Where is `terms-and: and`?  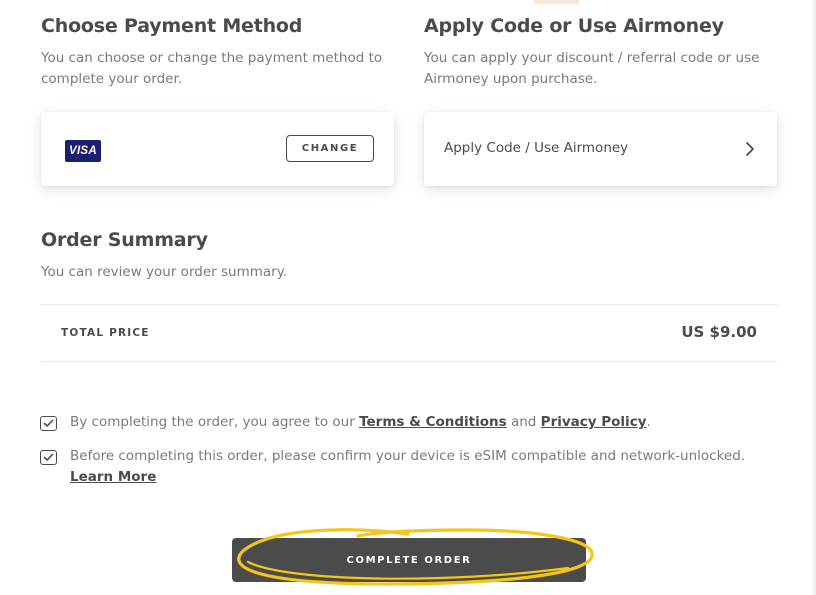 terms-and: and is located at coordinates (523, 422).